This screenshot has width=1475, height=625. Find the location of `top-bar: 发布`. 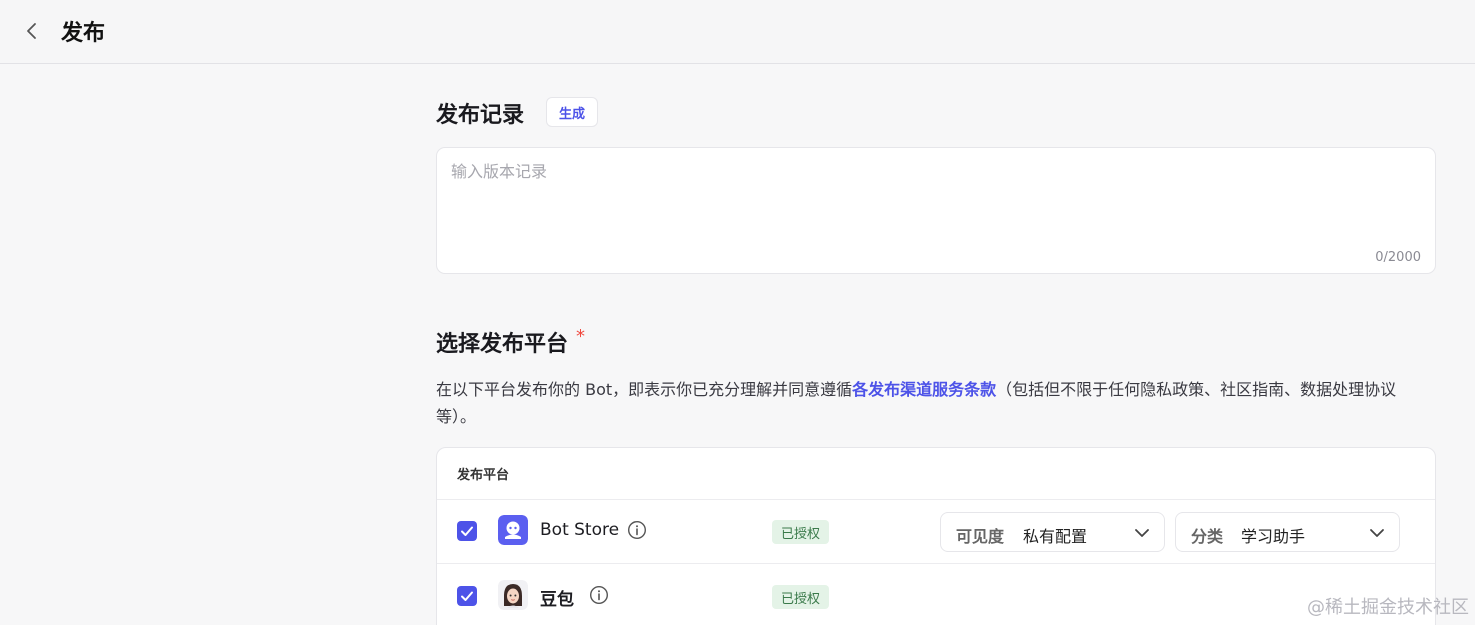

top-bar: 发布 is located at coordinates (737, 32).